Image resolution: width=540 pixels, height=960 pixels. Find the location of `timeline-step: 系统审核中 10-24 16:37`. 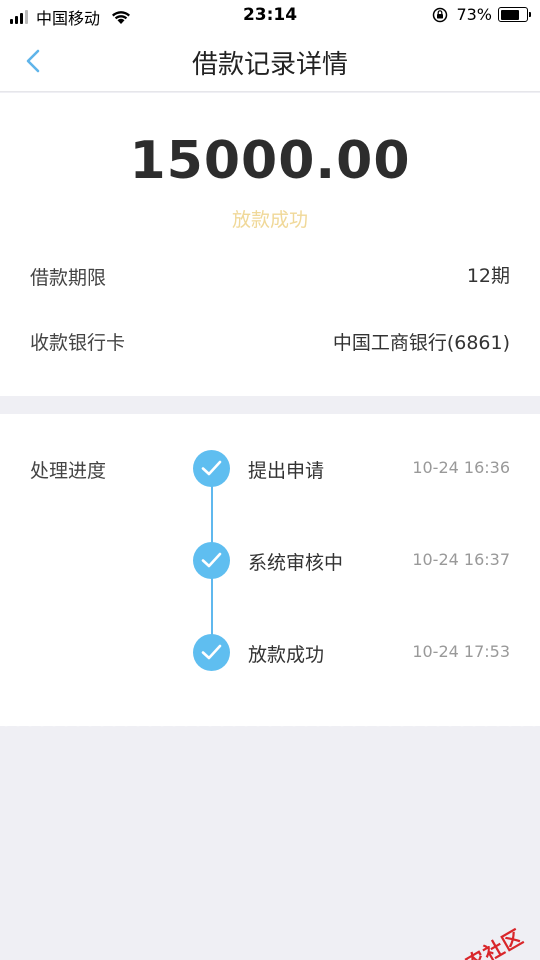

timeline-step: 系统审核中 10-24 16:37 is located at coordinates (270, 562).